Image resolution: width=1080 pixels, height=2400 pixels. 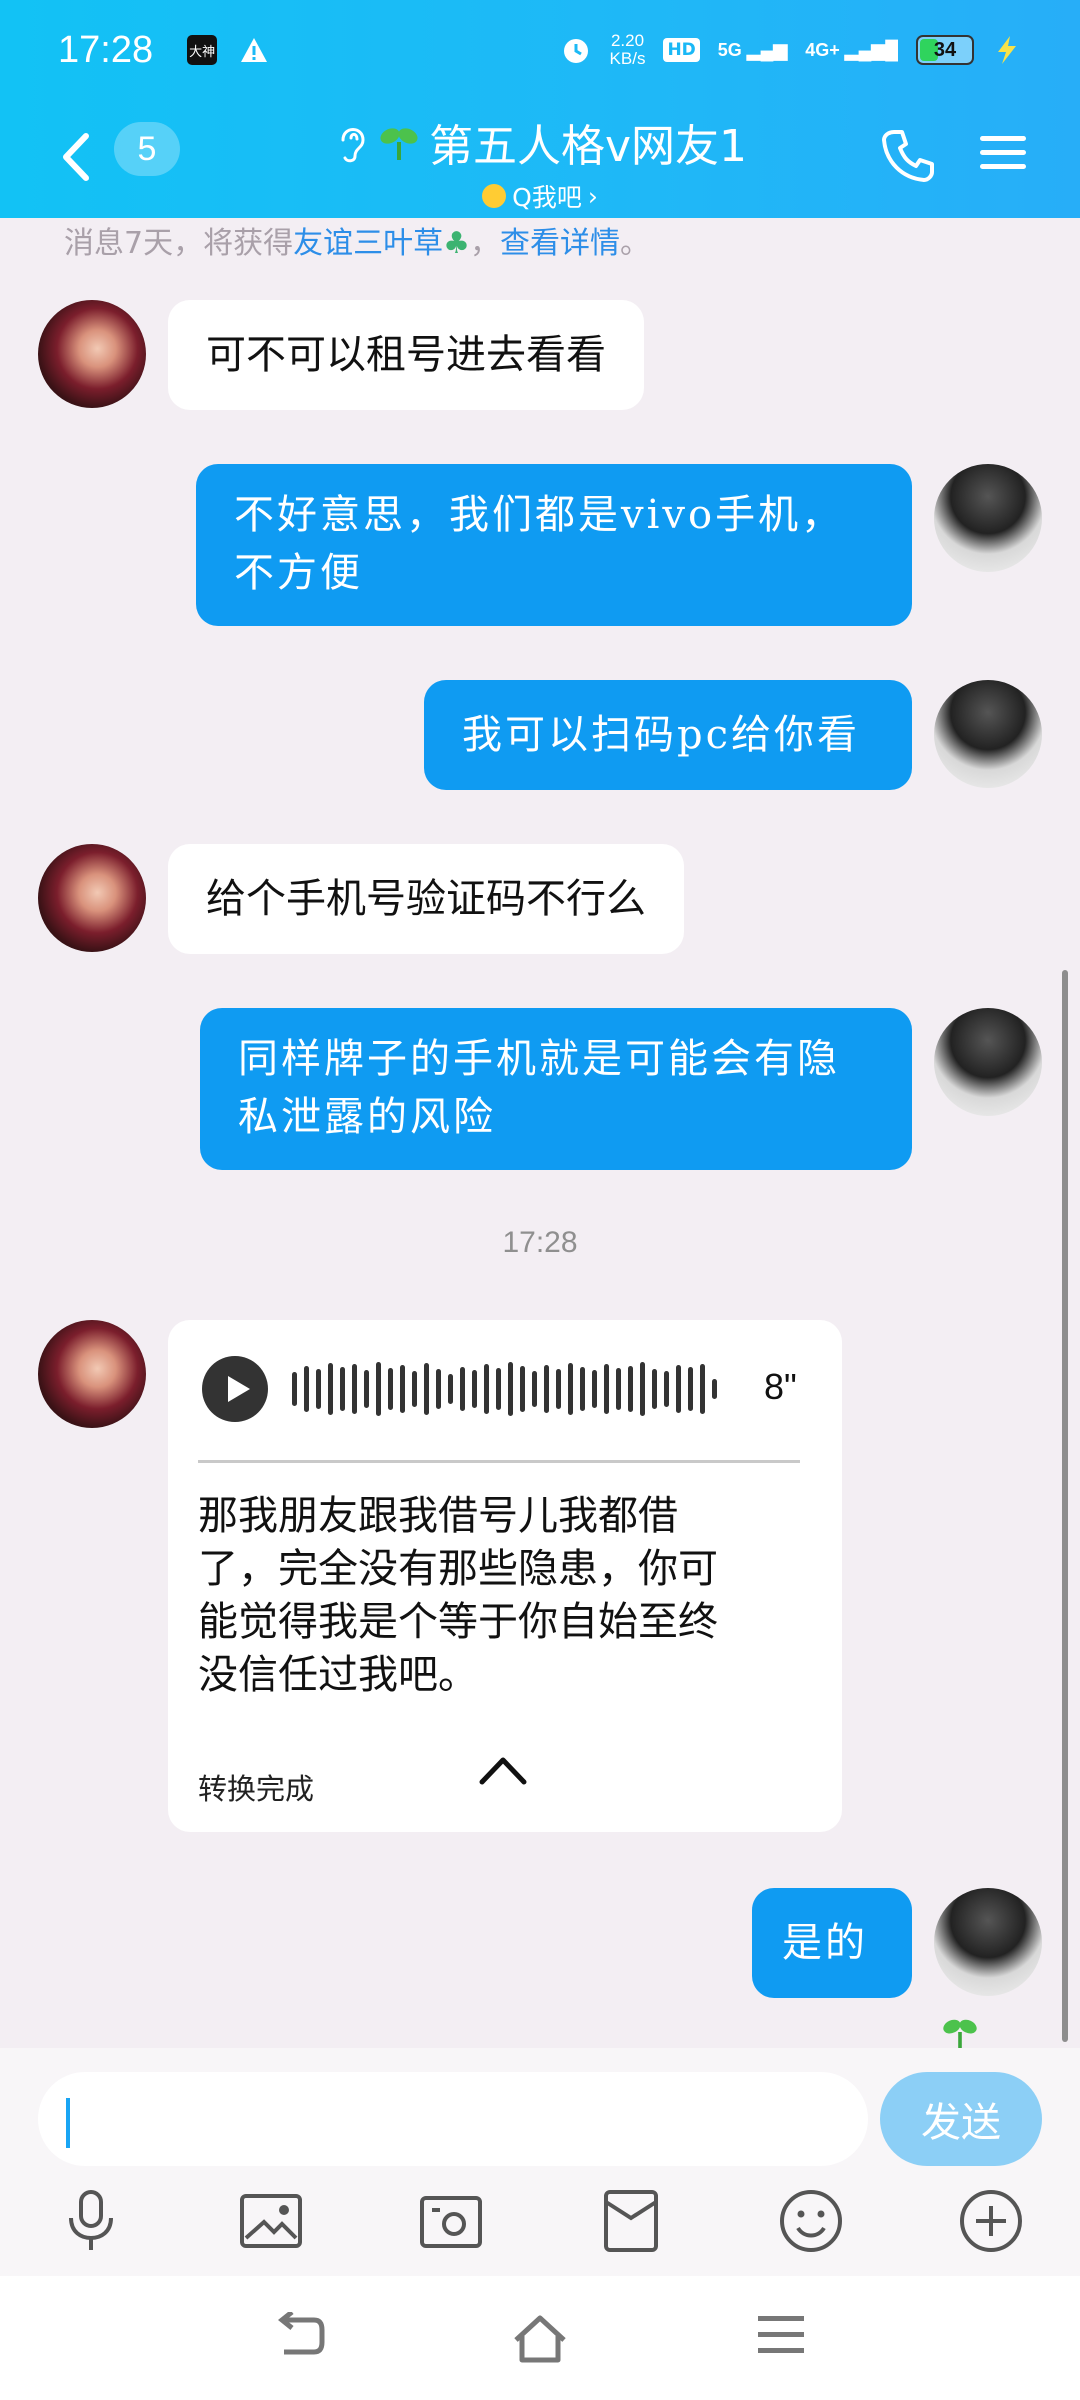 What do you see at coordinates (780, 1386) in the screenshot?
I see `voice-duration: 8"` at bounding box center [780, 1386].